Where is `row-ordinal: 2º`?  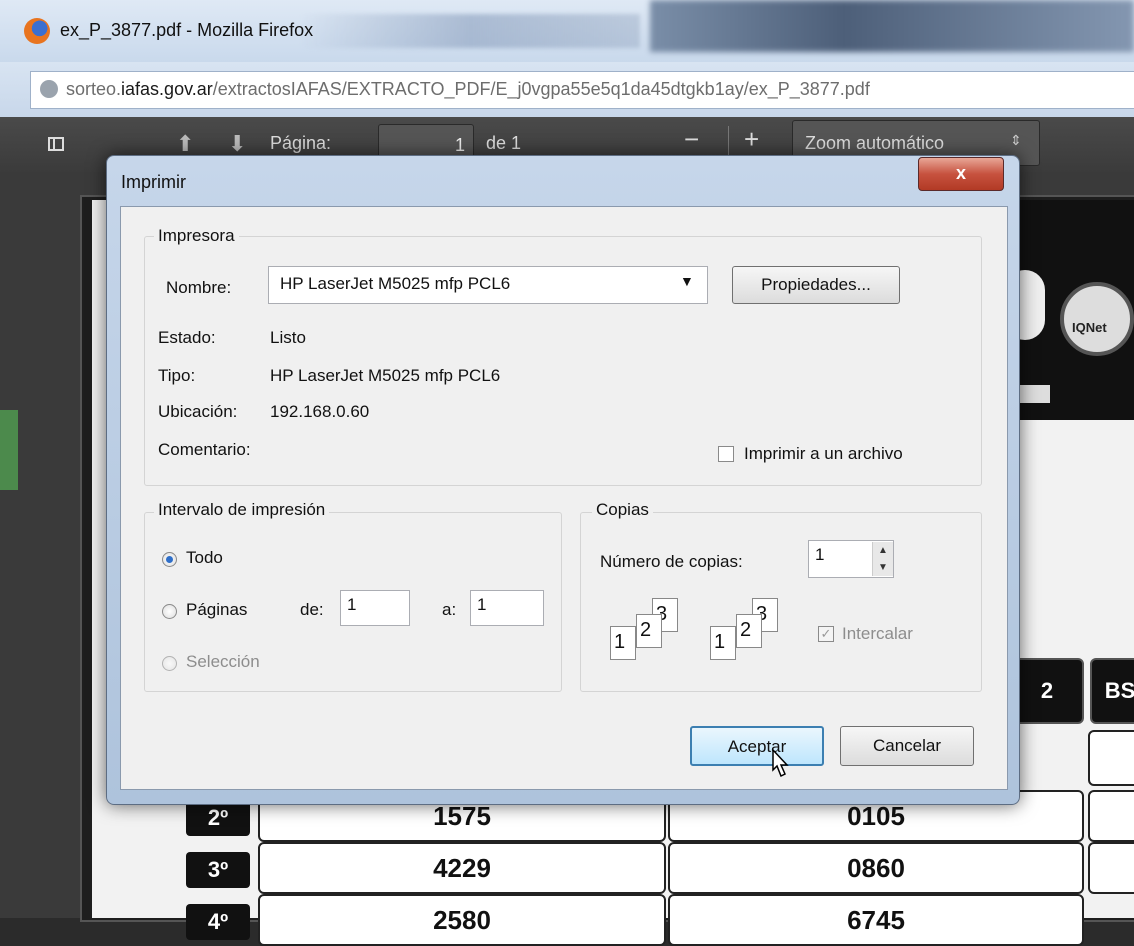 row-ordinal: 2º is located at coordinates (218, 818).